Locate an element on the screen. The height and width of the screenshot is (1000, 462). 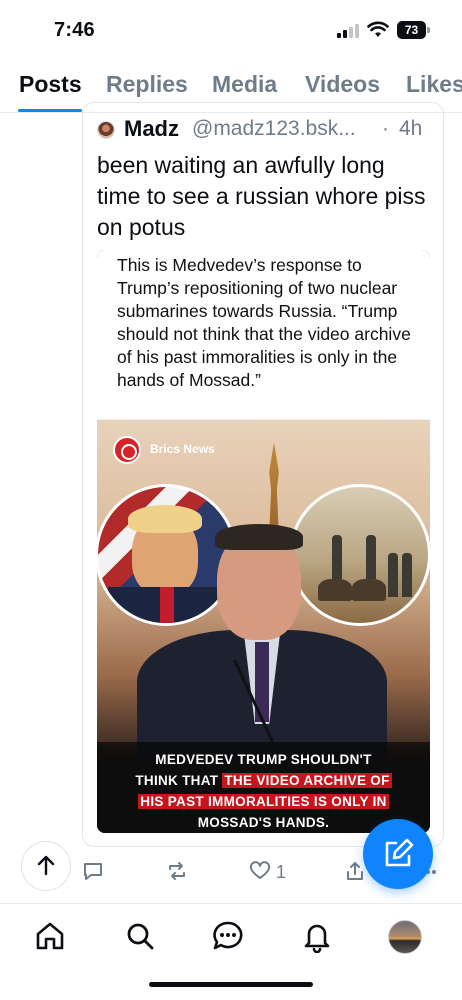
banner-line-3: HIS PAST IMMORALITIES IS ONLY IN is located at coordinates (263, 801).